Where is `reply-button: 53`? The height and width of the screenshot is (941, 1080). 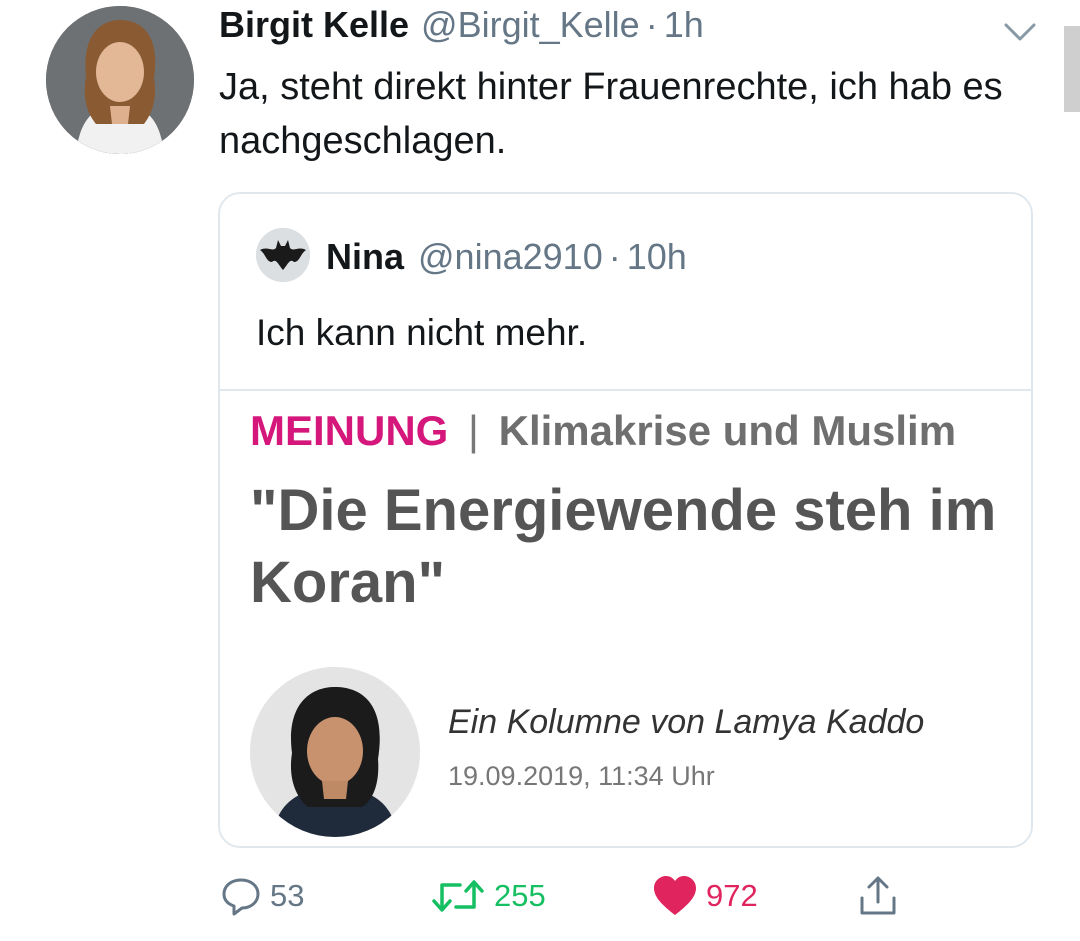 reply-button: 53 is located at coordinates (262, 896).